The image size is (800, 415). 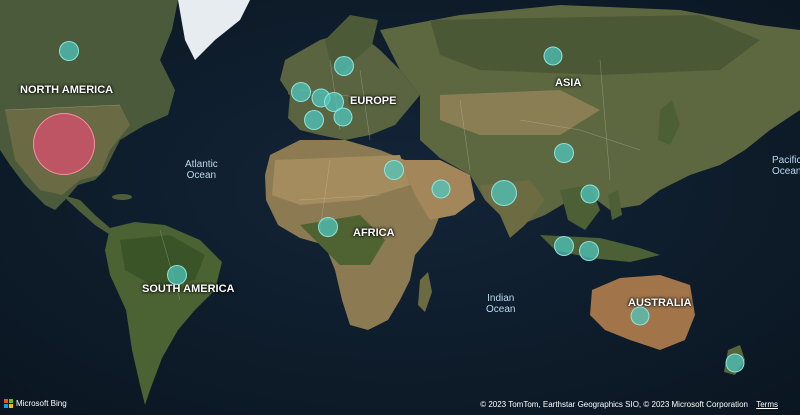 I want to click on microsoft-bing-logo: Microsoft Bing, so click(x=35, y=403).